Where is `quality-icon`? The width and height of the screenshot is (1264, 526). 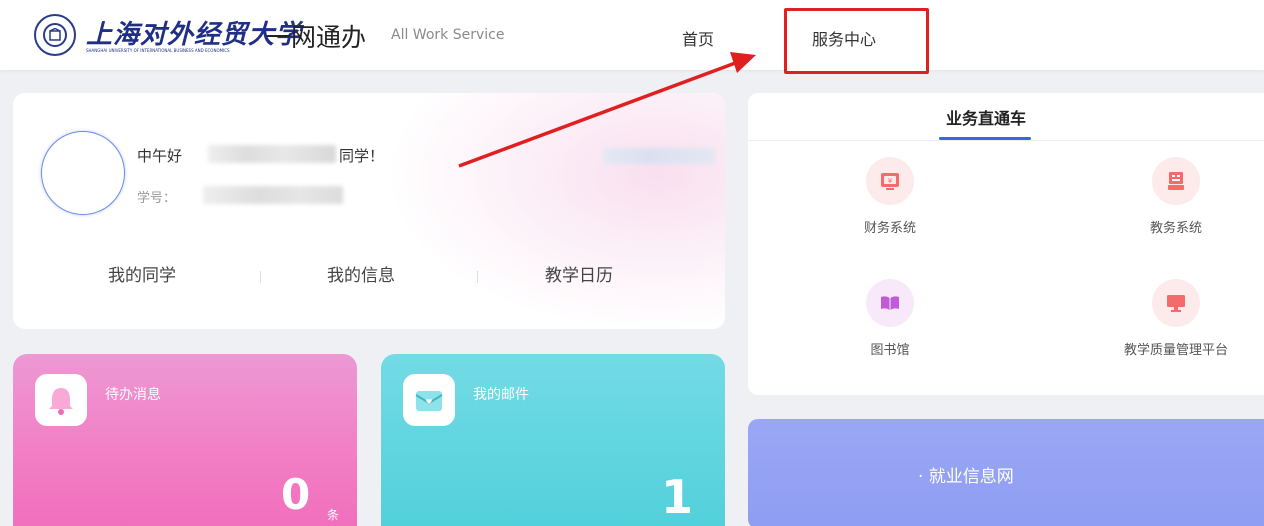
quality-icon is located at coordinates (1176, 303).